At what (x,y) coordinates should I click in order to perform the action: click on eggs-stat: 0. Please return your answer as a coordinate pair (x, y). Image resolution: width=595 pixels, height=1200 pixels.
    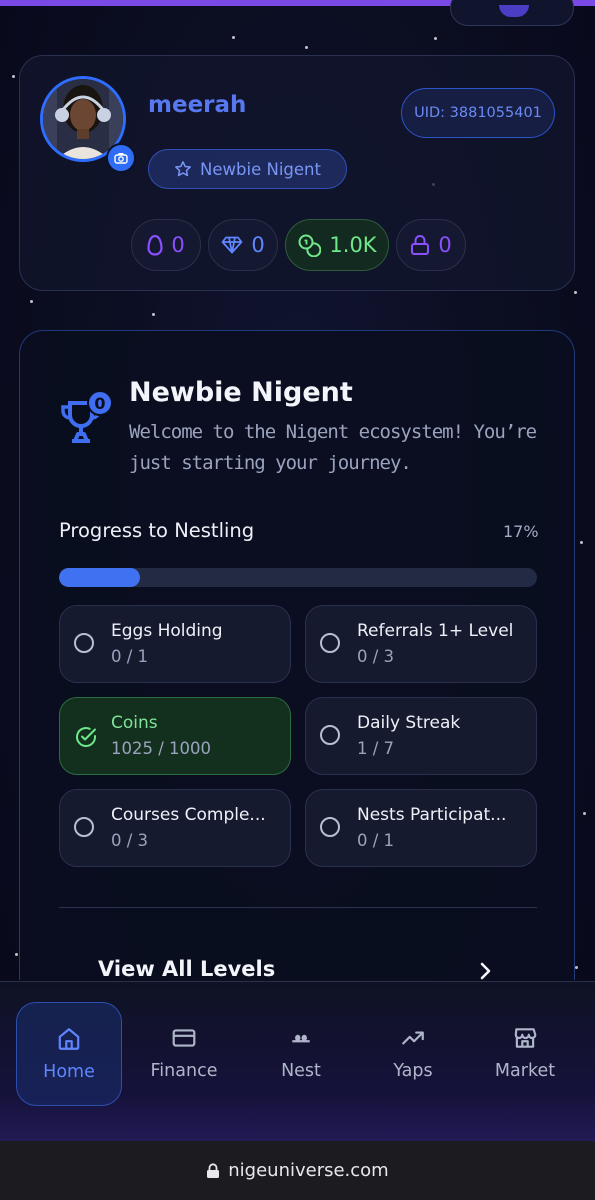
    Looking at the image, I should click on (166, 245).